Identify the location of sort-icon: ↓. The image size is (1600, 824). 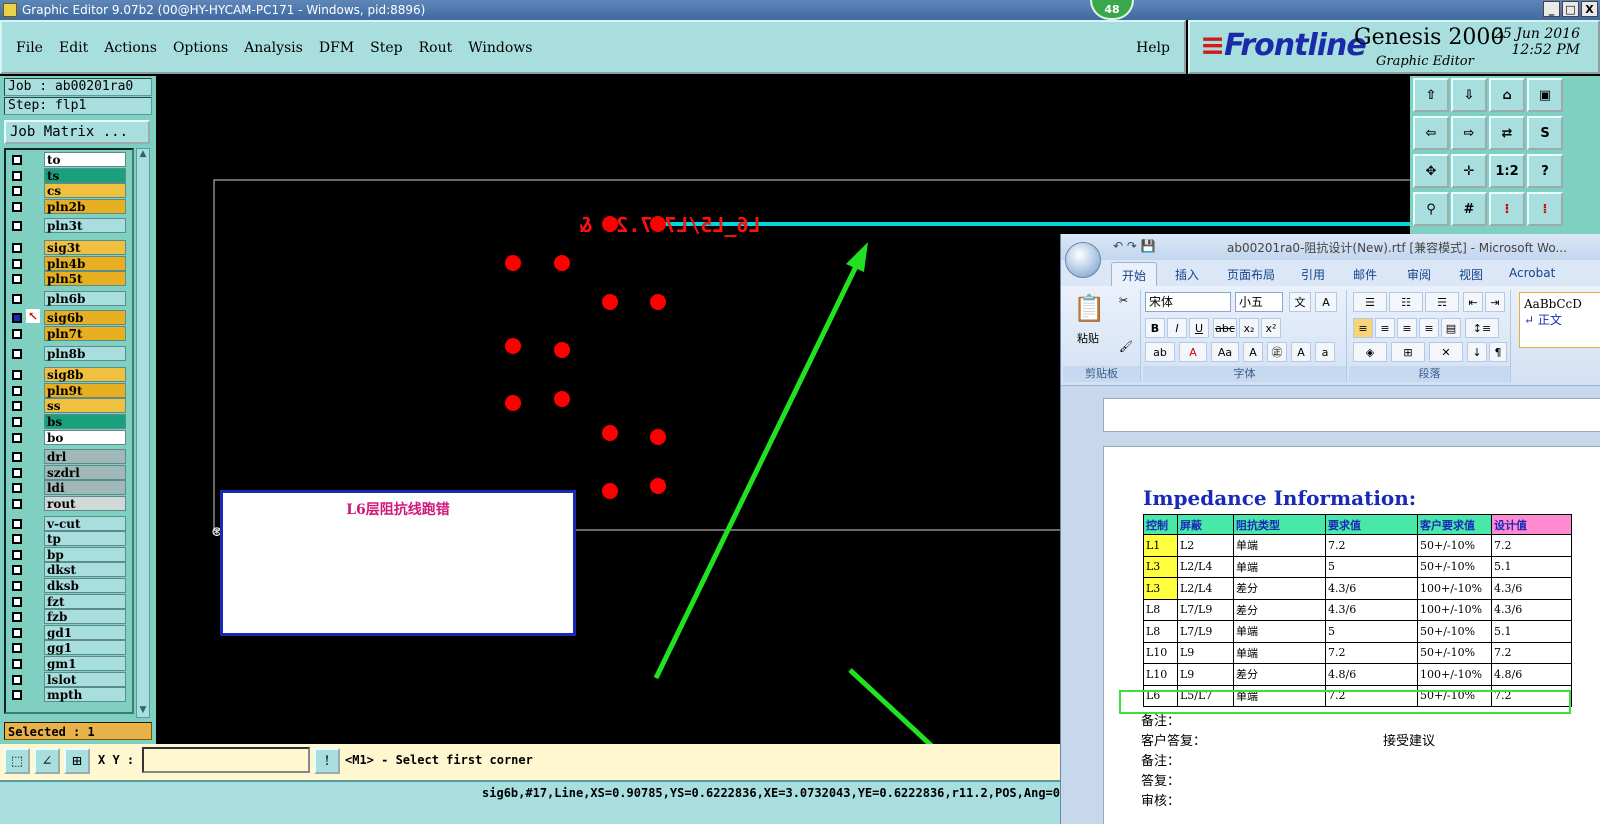
(1477, 352).